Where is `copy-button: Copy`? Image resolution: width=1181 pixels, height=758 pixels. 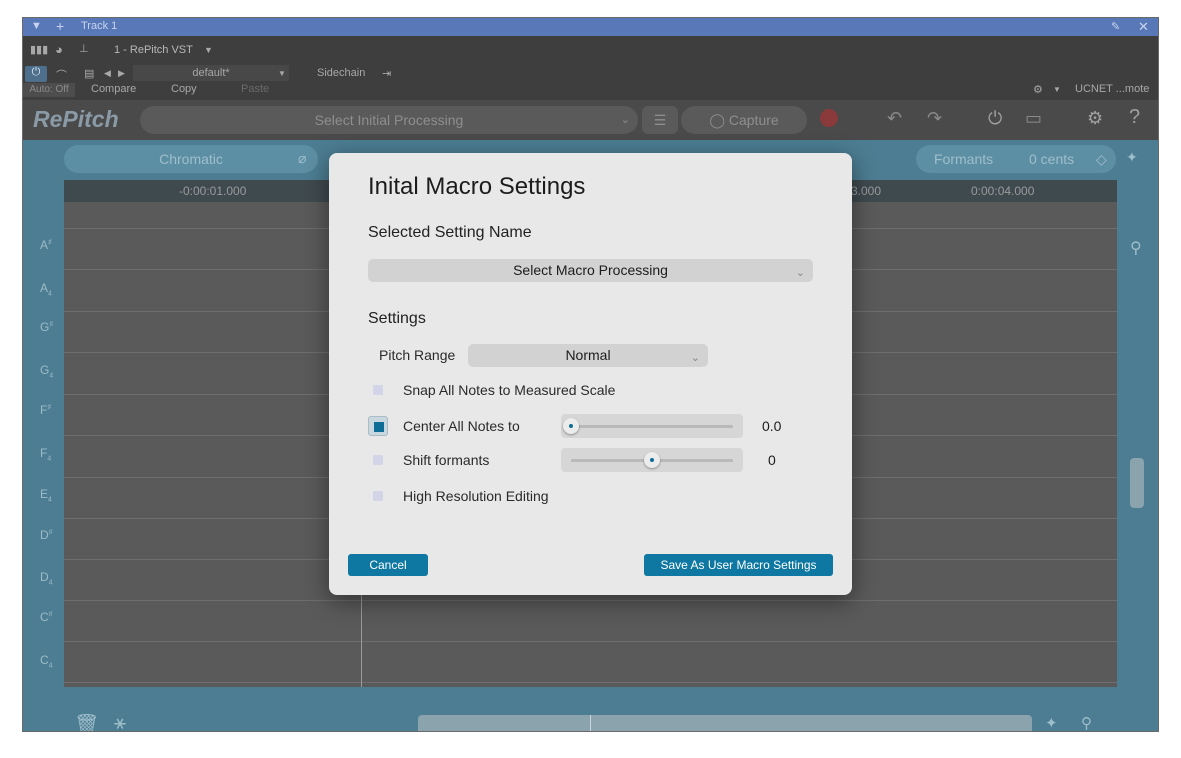 copy-button: Copy is located at coordinates (184, 89).